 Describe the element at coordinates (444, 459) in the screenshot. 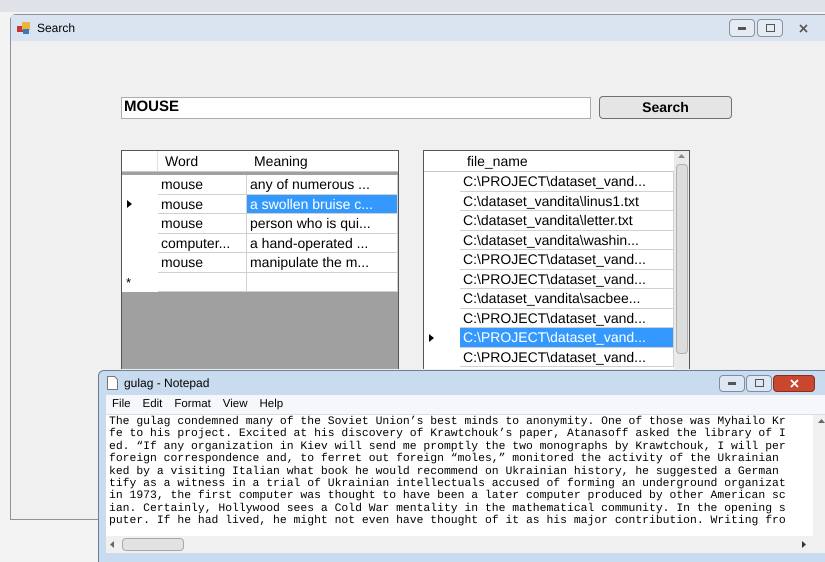

I see `text-line: foreign correspondence and, to ferret out foreign “moles,” monitored the activity of the Ukrainian` at that location.